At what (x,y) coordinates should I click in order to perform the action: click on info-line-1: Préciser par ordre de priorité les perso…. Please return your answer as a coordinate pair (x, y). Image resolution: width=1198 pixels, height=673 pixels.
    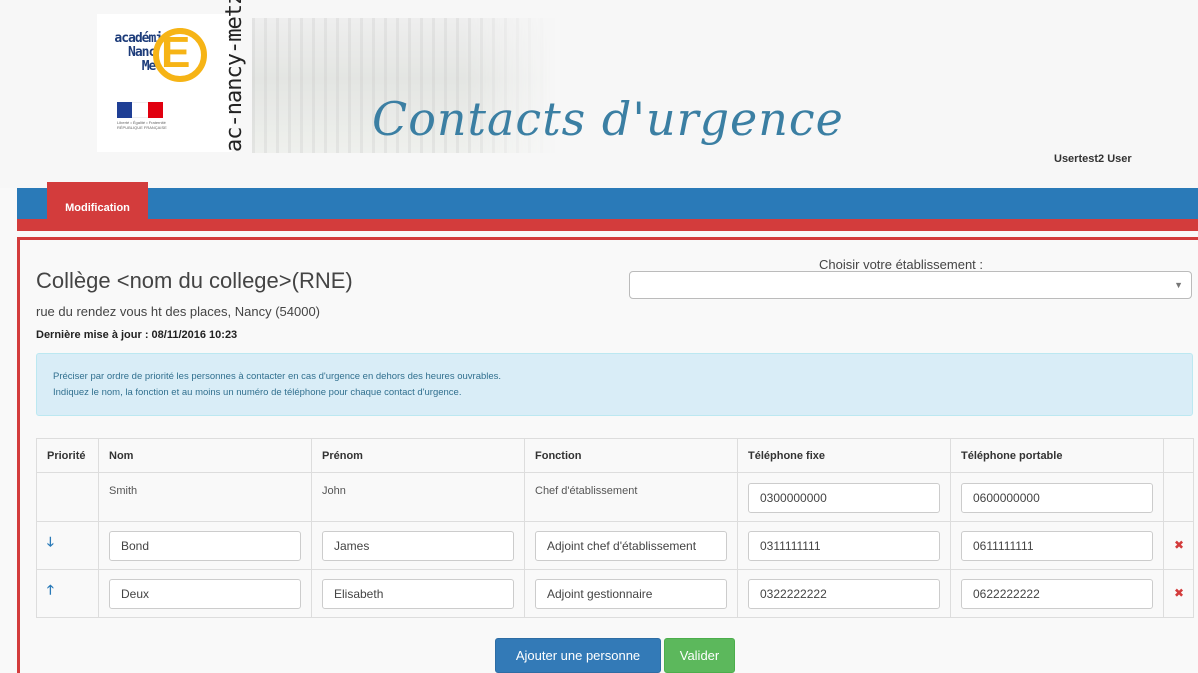
    Looking at the image, I should click on (277, 376).